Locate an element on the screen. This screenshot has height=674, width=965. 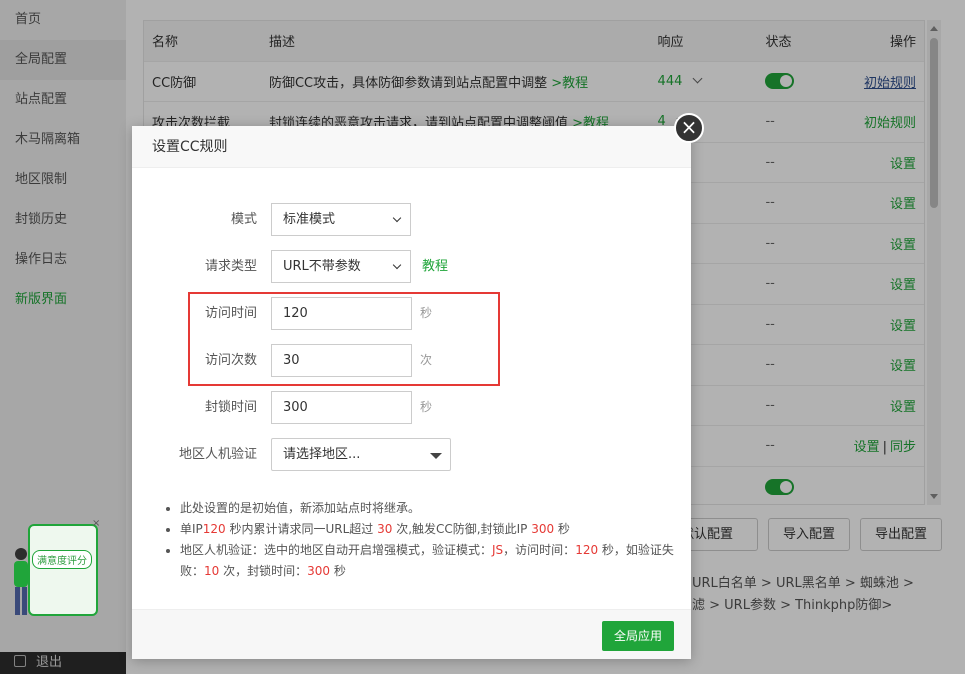
mode-value: 标准模式 is located at coordinates (309, 219).